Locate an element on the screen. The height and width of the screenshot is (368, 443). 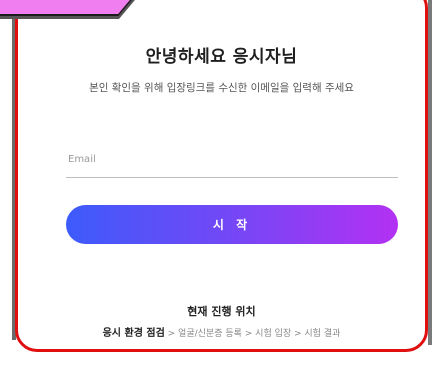
remaining-steps: > 얼굴/신분증 등록 > 시험 입장 > 시험 결과 is located at coordinates (252, 334).